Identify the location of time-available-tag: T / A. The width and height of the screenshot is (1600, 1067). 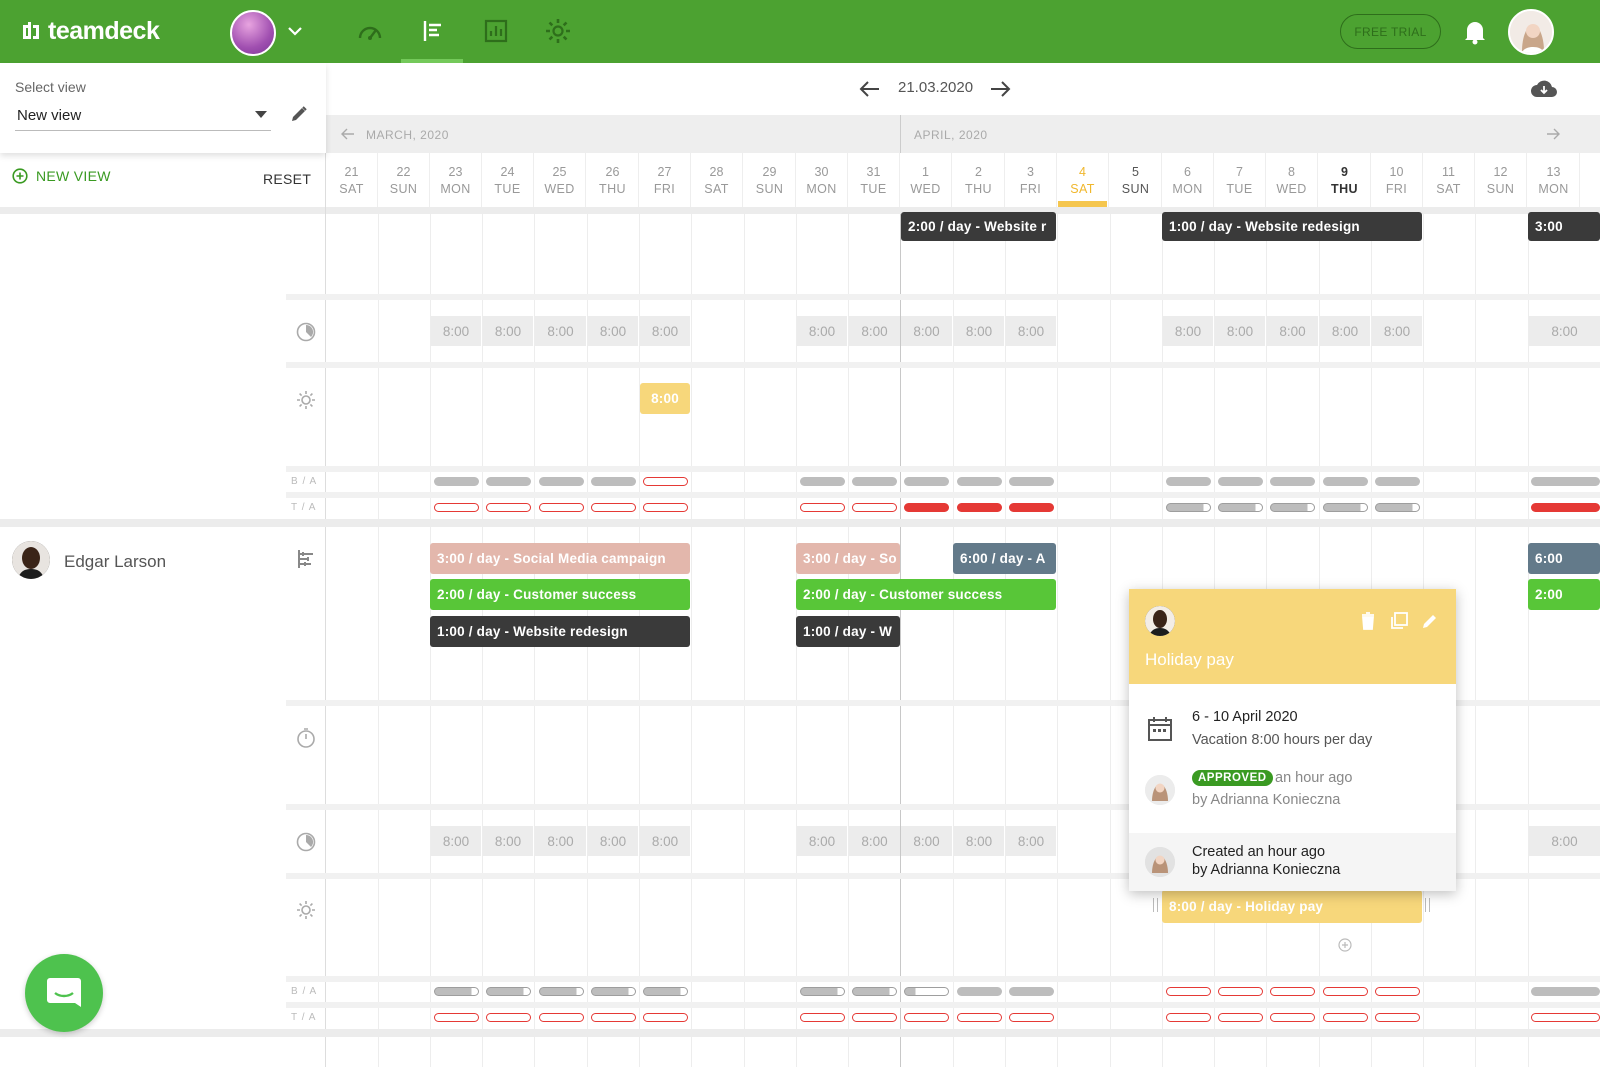
(304, 1017).